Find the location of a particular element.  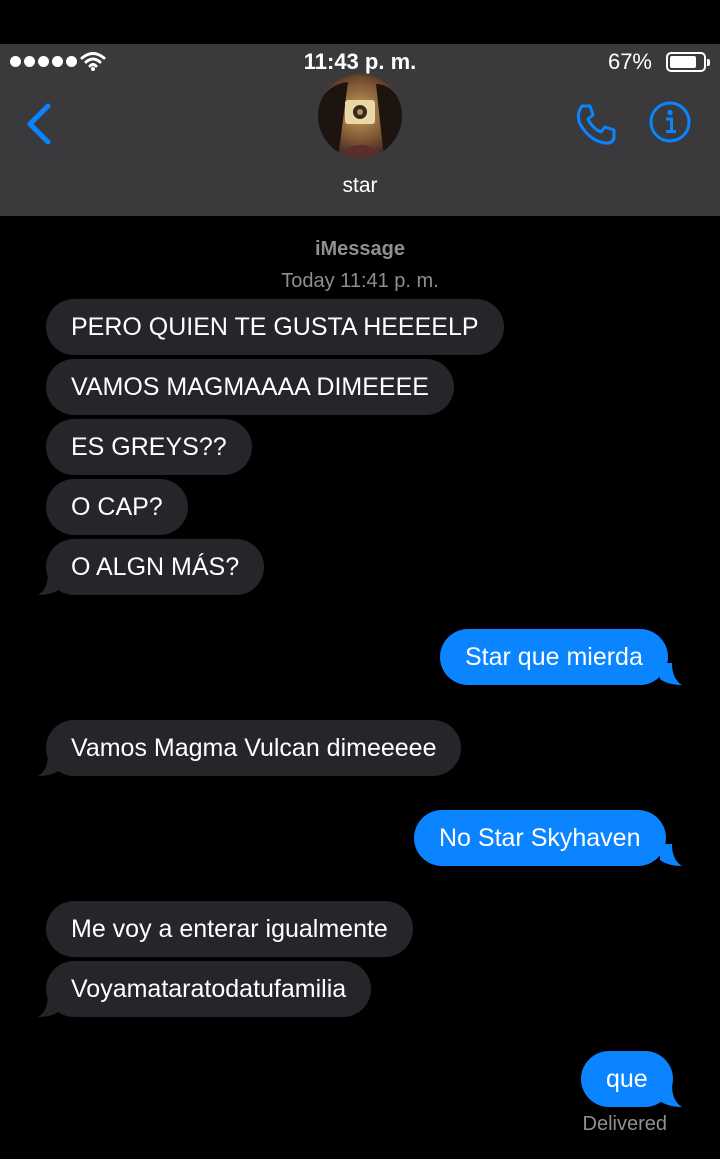

battery-percent: 67% is located at coordinates (629, 61).